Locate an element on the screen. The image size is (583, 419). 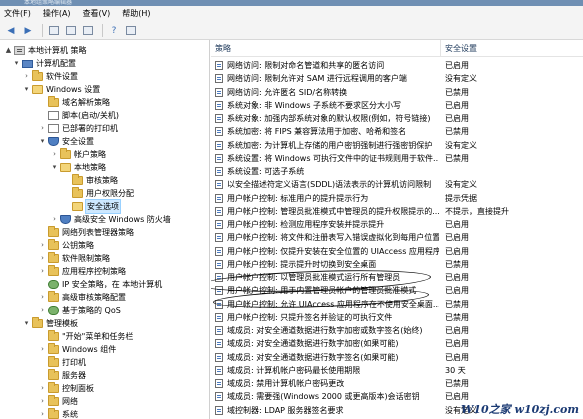
open-folder-icon is located at coordinates (77, 206).